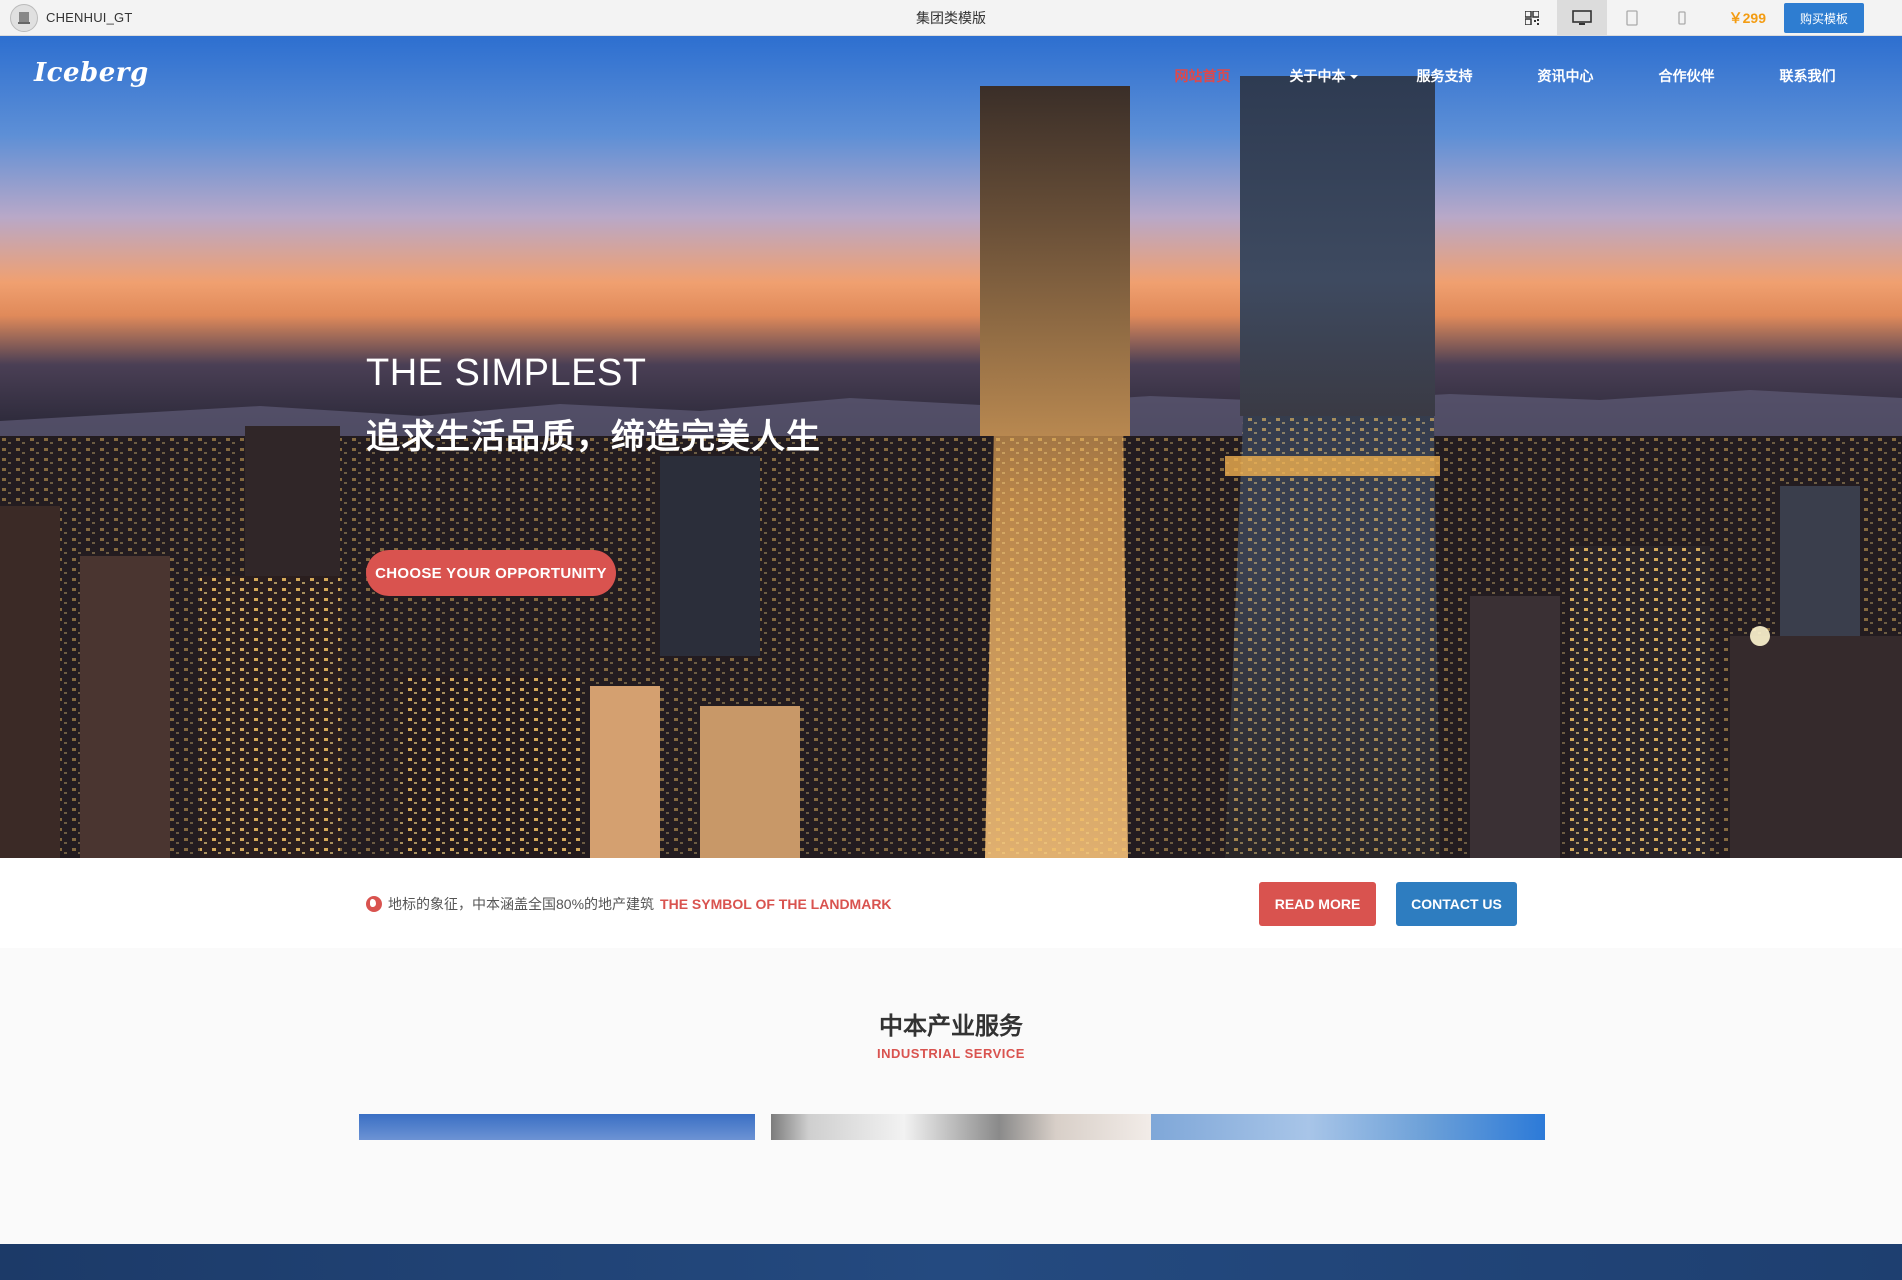  I want to click on service-thumbnails, so click(952, 1127).